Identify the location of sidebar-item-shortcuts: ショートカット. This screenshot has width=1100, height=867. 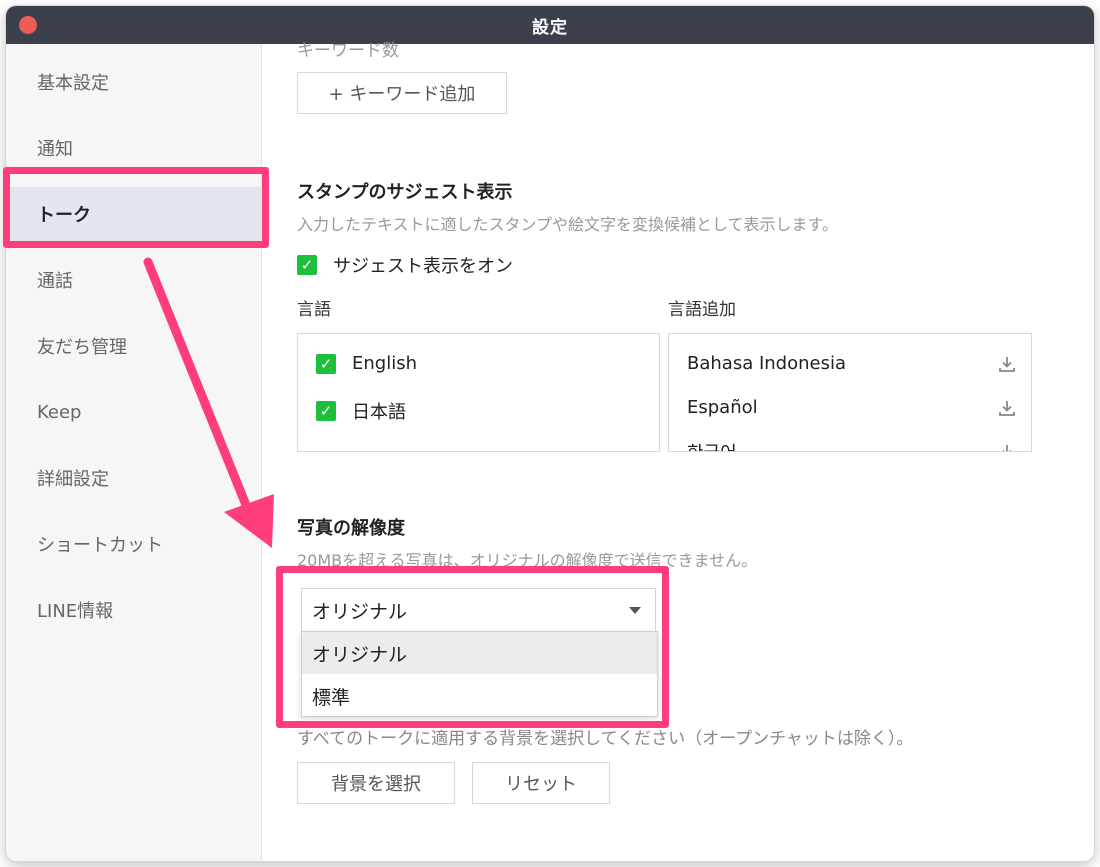
(134, 544).